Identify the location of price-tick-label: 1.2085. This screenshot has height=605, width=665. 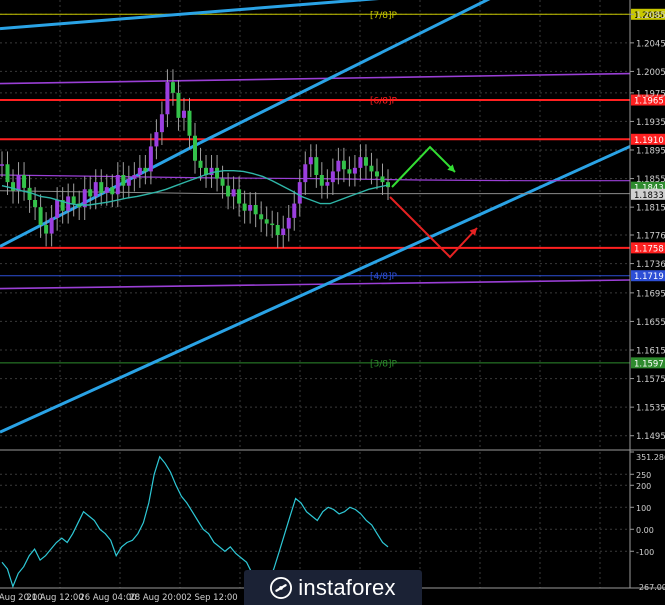
(650, 16).